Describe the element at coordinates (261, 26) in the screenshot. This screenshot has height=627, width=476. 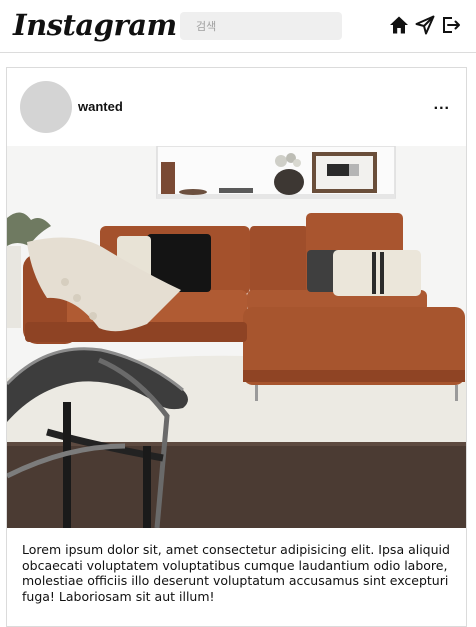
I see `search-input` at that location.